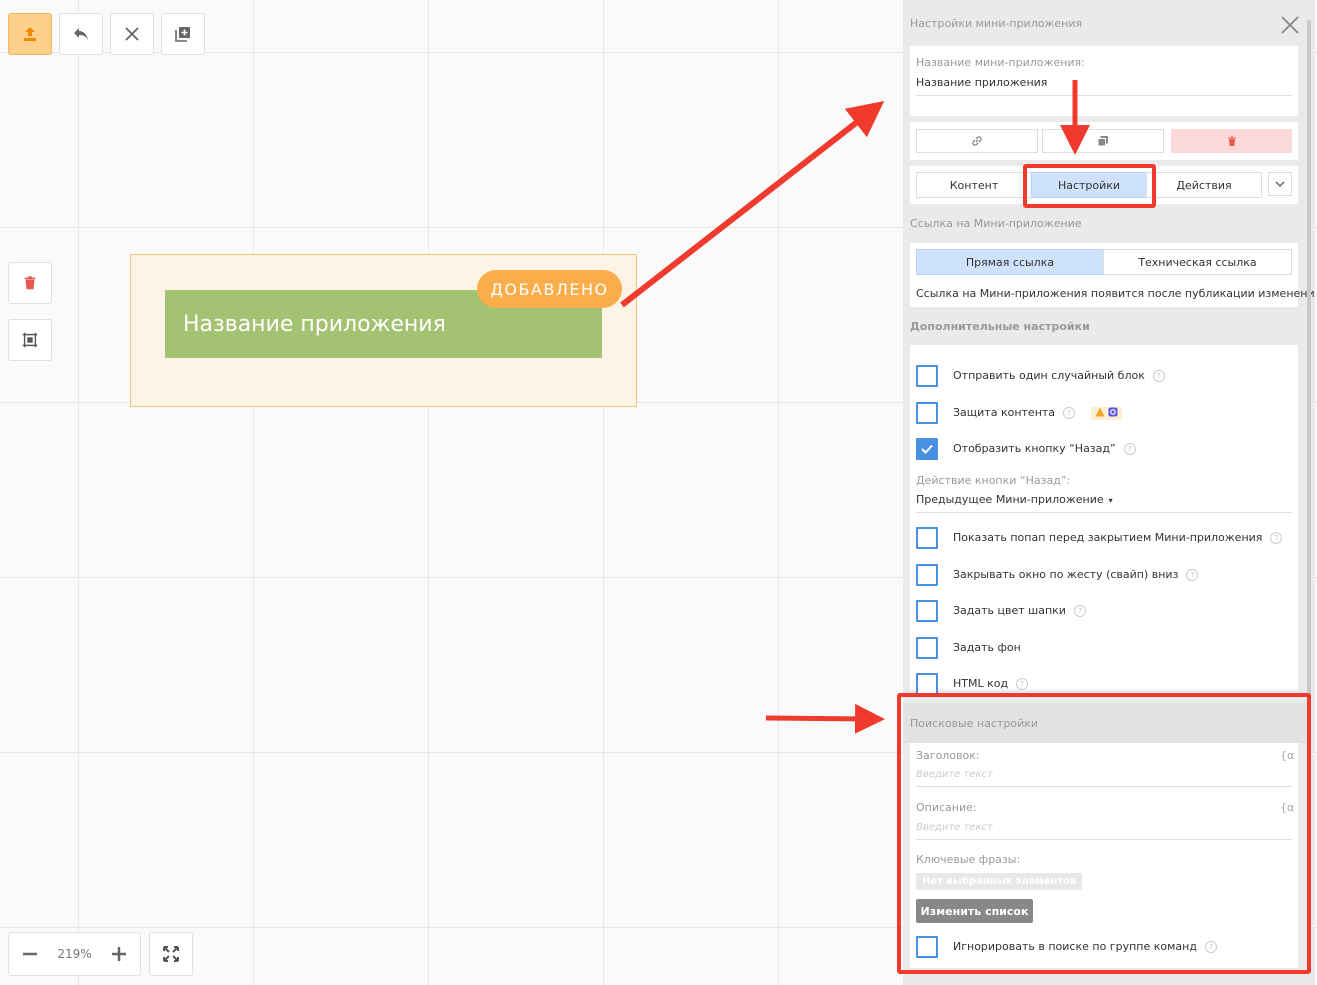 Image resolution: width=1317 pixels, height=985 pixels. What do you see at coordinates (1197, 262) in the screenshot?
I see `technical-link-option: Техническая ссылка` at bounding box center [1197, 262].